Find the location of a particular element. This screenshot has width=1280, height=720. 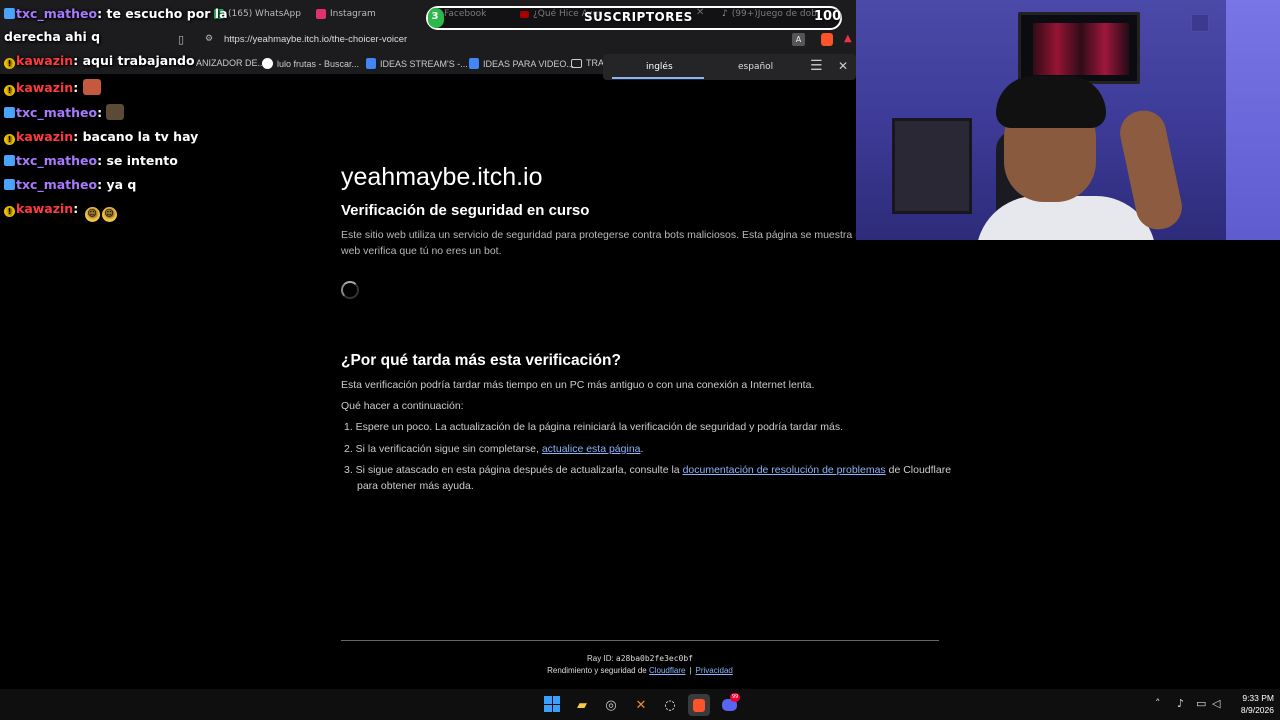

page-title: yeahmaybe.itch.io is located at coordinates (442, 177).